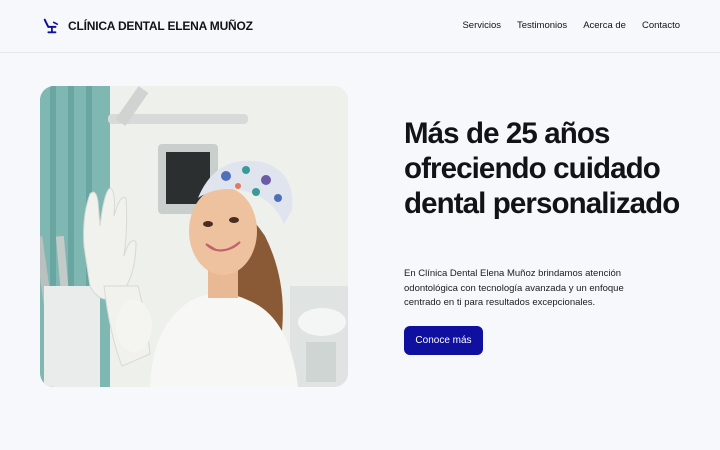 This screenshot has width=720, height=450. Describe the element at coordinates (481, 25) in the screenshot. I see `nav-servicios: Servicios` at that location.